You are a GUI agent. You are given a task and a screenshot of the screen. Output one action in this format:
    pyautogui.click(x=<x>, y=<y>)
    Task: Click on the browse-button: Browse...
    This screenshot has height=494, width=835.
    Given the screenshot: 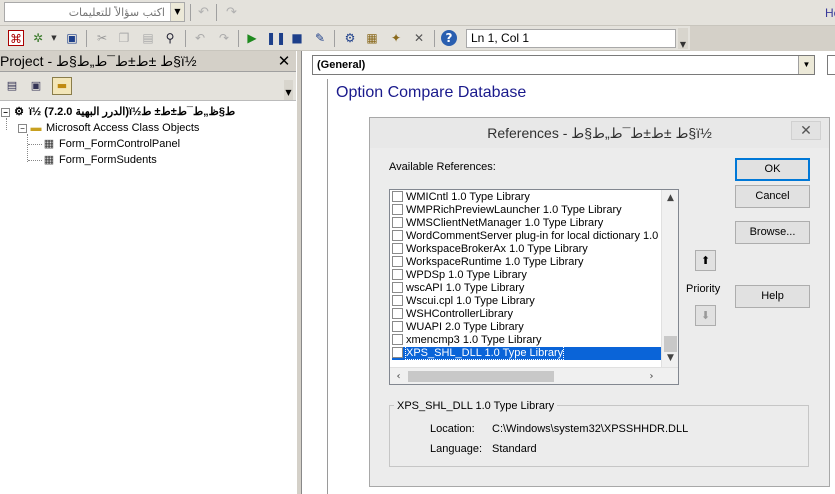 What is the action you would take?
    pyautogui.click(x=772, y=232)
    